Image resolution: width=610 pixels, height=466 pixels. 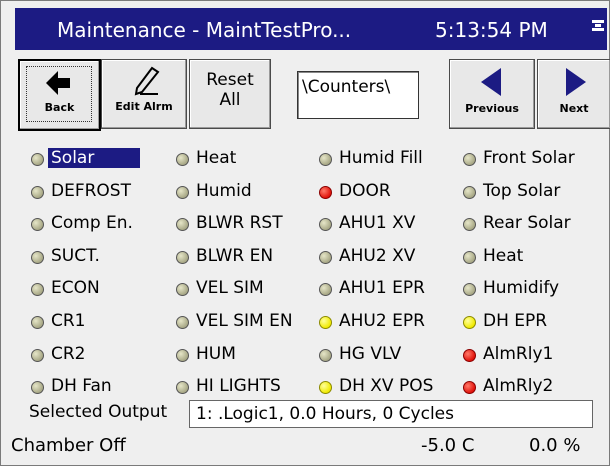 What do you see at coordinates (81, 386) in the screenshot?
I see `output-label: DH Fan` at bounding box center [81, 386].